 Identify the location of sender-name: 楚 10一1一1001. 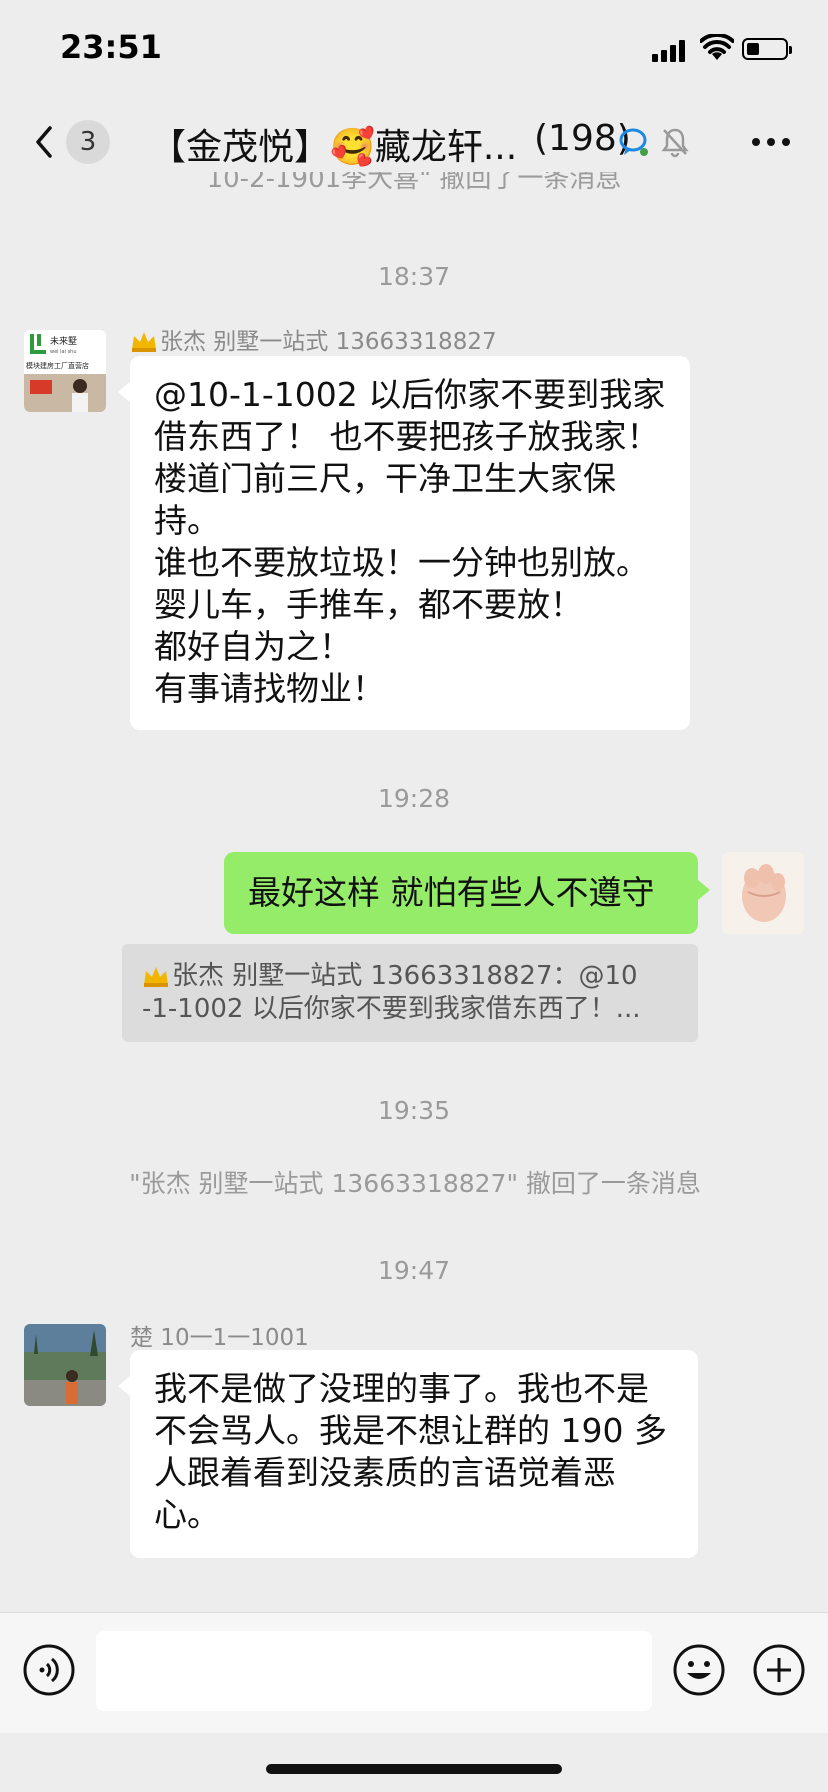
(219, 1338).